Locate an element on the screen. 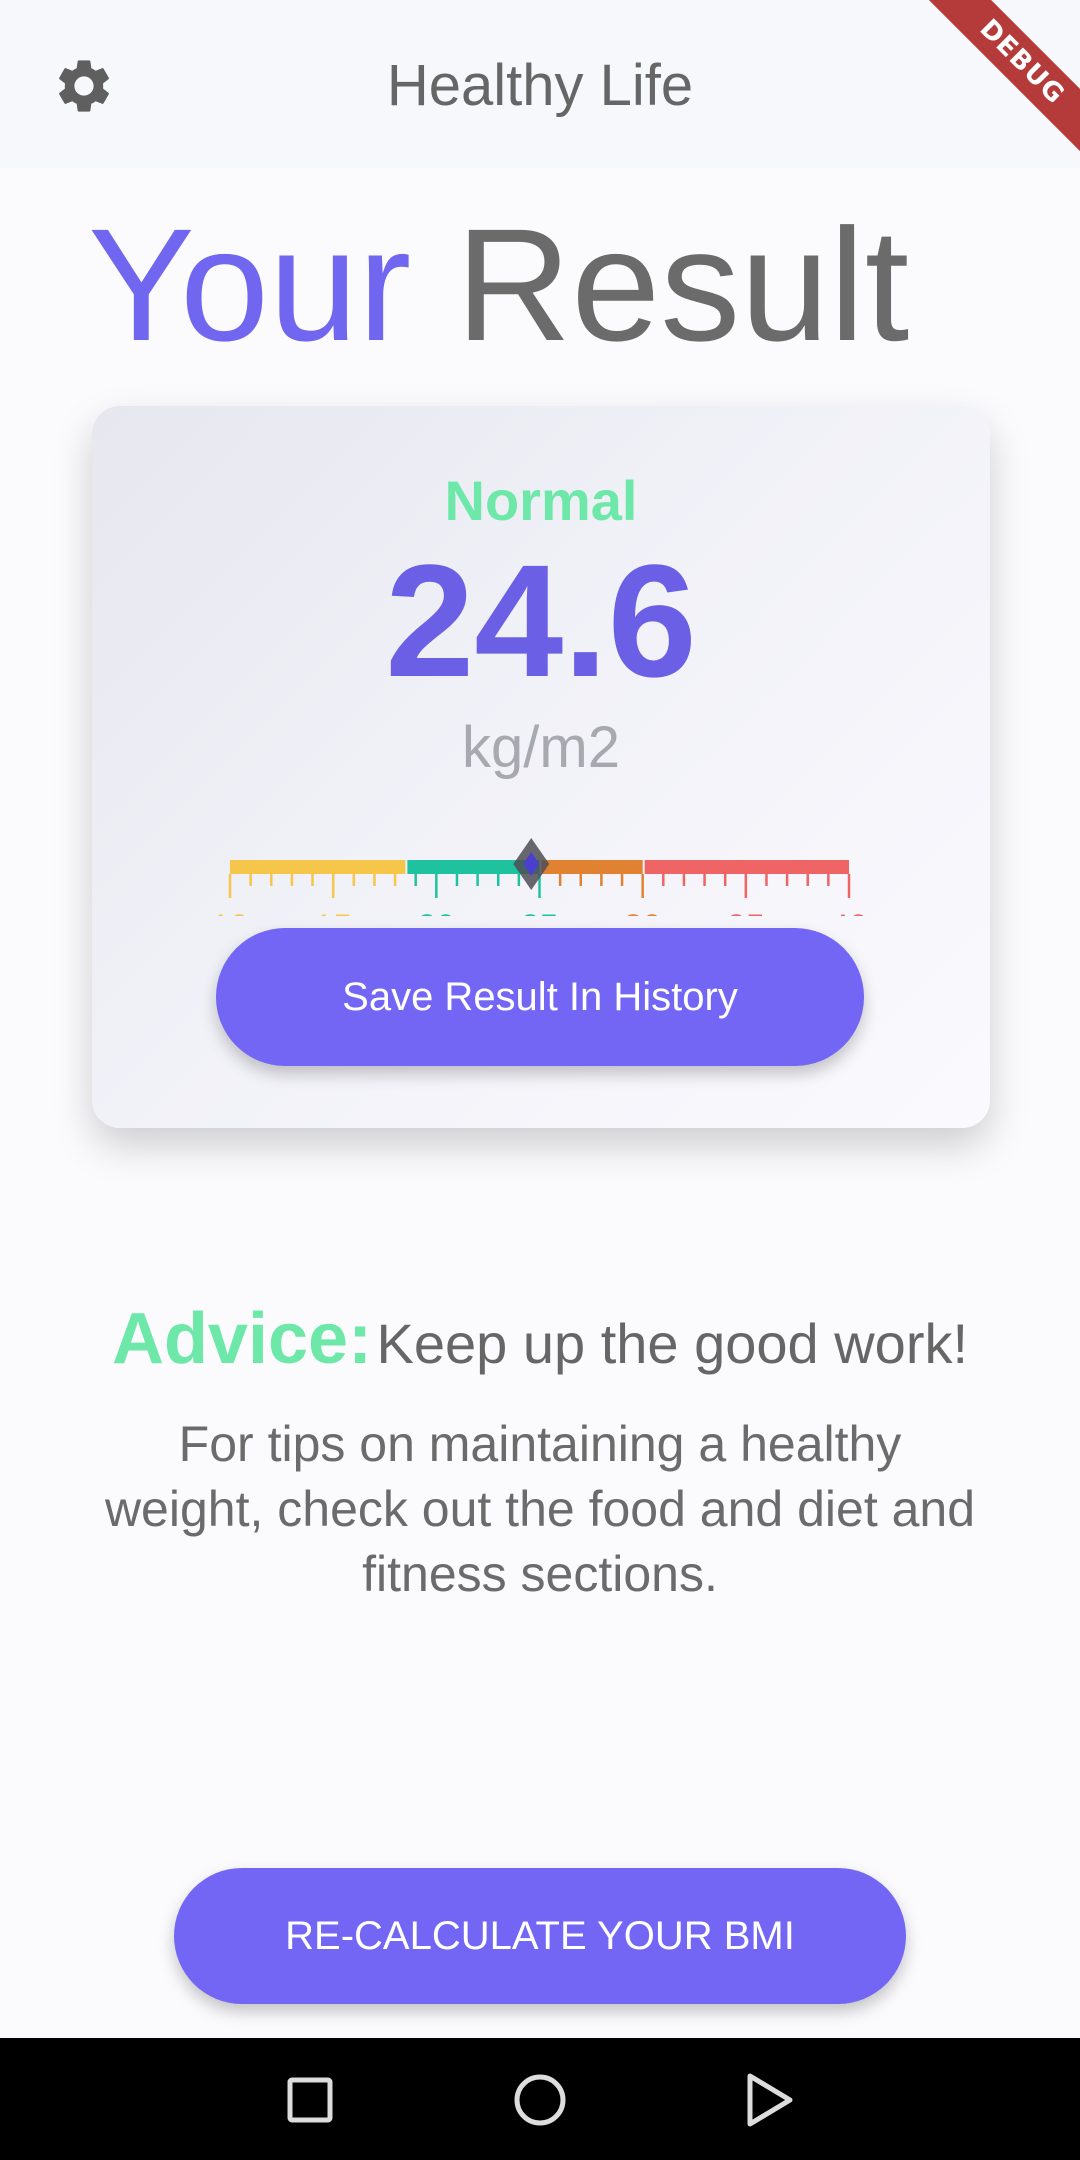 Image resolution: width=1080 pixels, height=2160 pixels. home-circle-icon is located at coordinates (540, 2100).